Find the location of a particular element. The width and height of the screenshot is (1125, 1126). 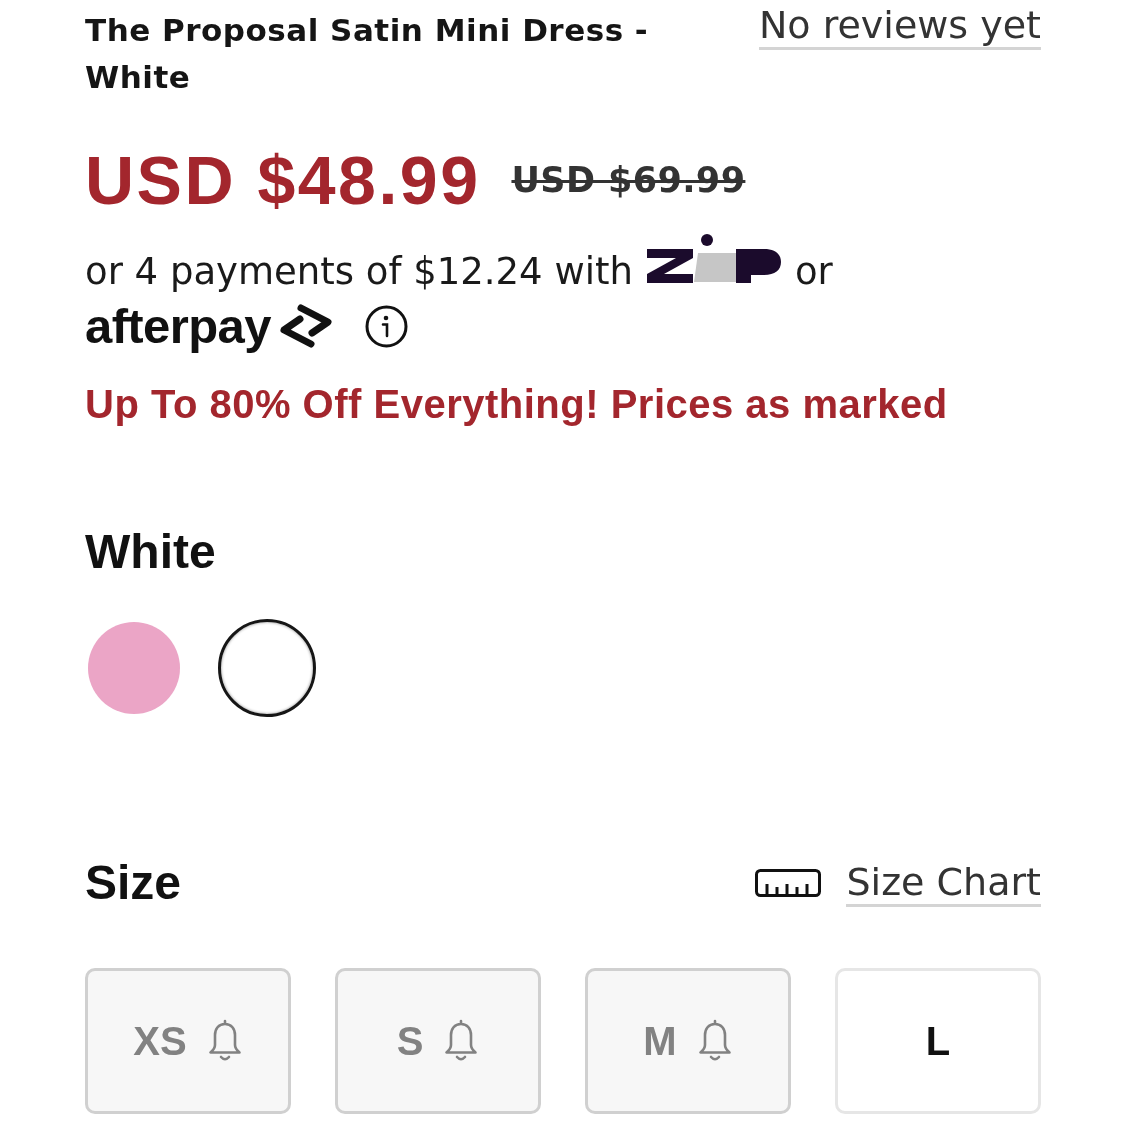

connector-text: or is located at coordinates (813, 272).